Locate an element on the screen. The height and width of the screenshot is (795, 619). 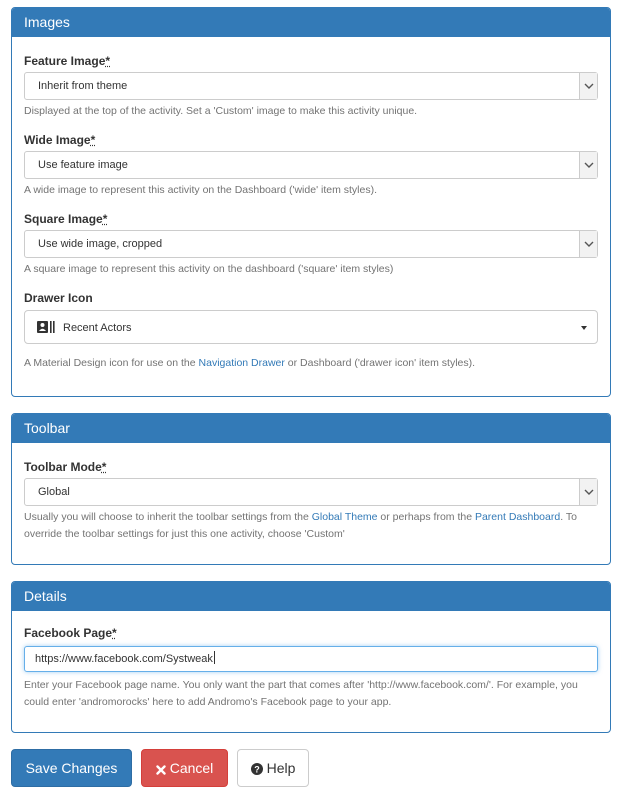
drawer-icon-select-value: Recent Actors is located at coordinates (97, 328).